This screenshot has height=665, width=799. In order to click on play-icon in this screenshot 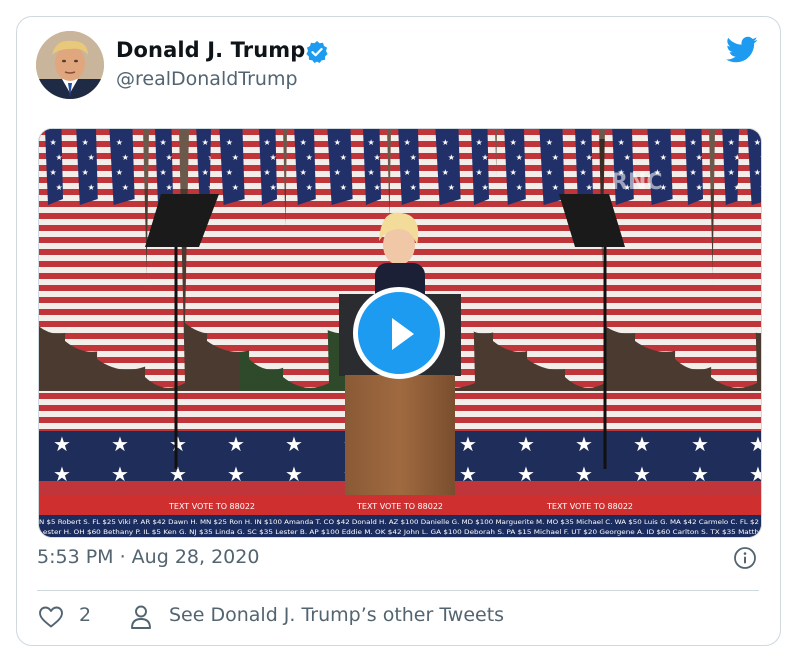, I will do `click(403, 334)`.